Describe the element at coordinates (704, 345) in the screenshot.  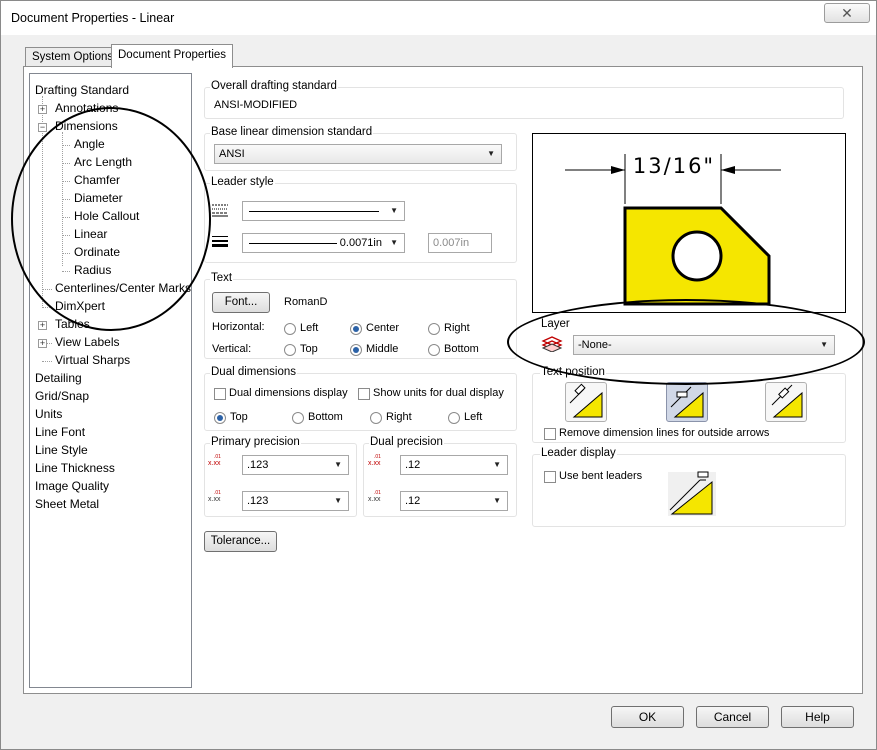
I see `layer-select: -None- ▼` at that location.